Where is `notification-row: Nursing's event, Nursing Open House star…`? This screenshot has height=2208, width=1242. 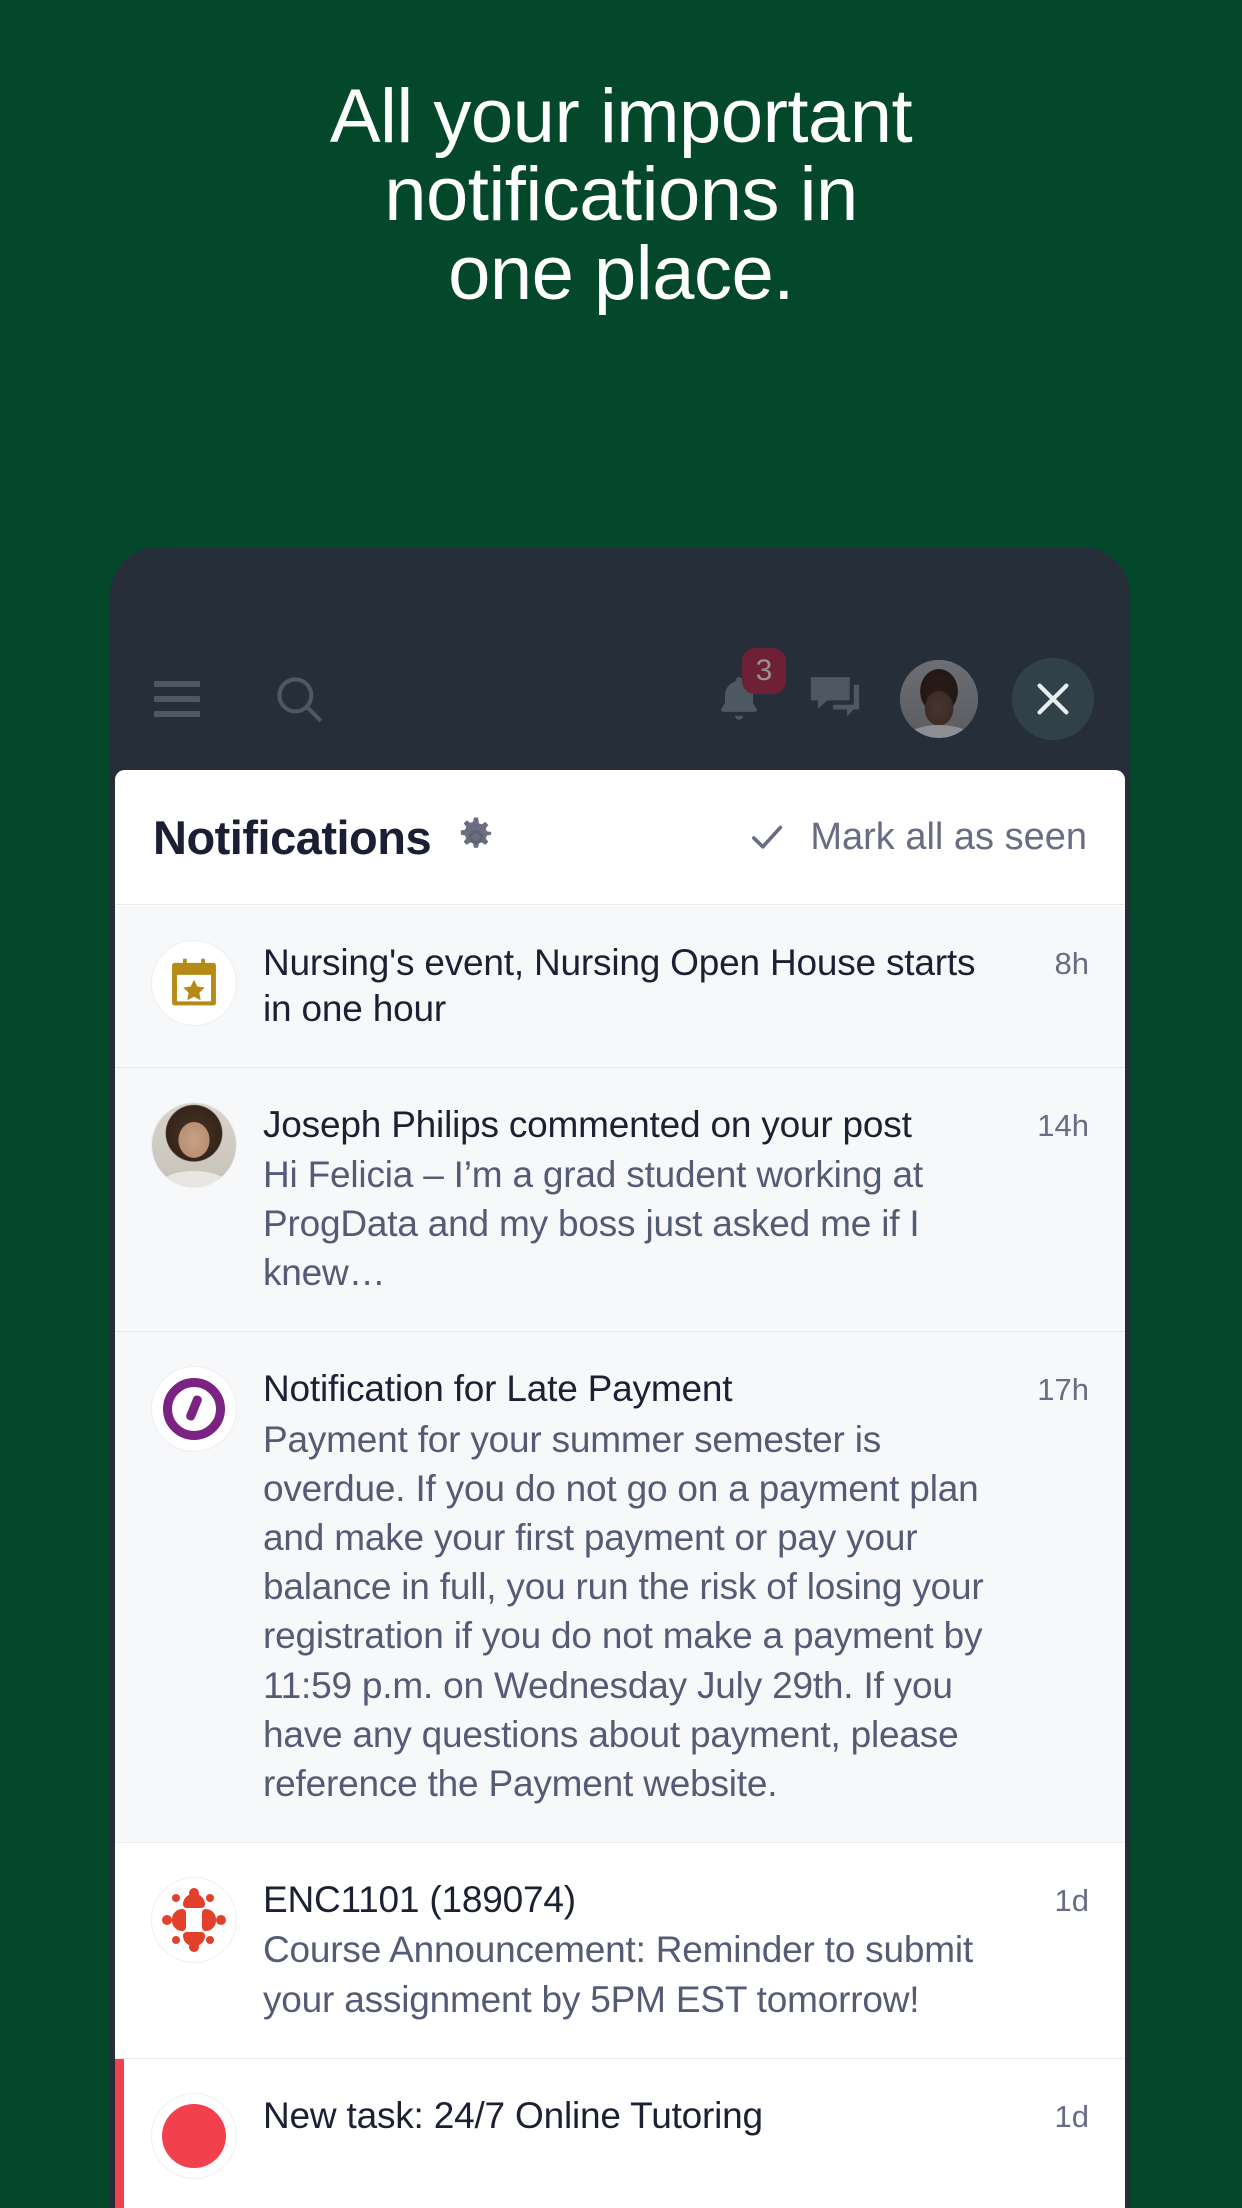 notification-row: Nursing's event, Nursing Open House star… is located at coordinates (620, 987).